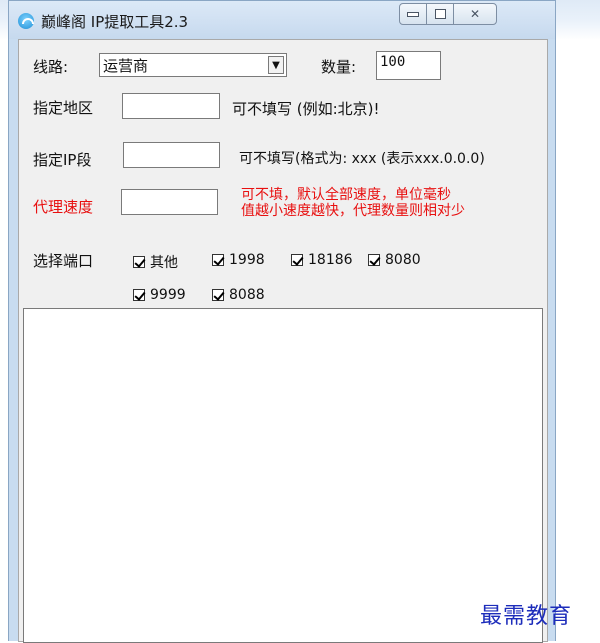  I want to click on close-icon: ✕, so click(475, 14).